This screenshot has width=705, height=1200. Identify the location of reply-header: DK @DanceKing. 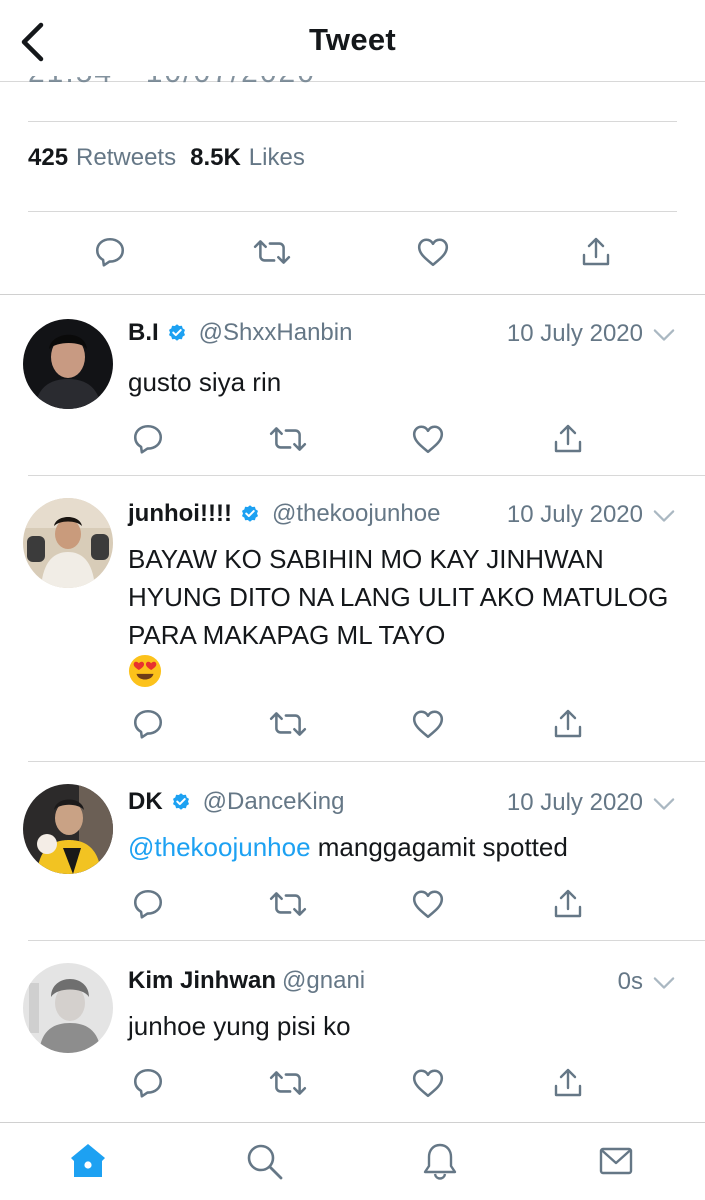
(236, 802).